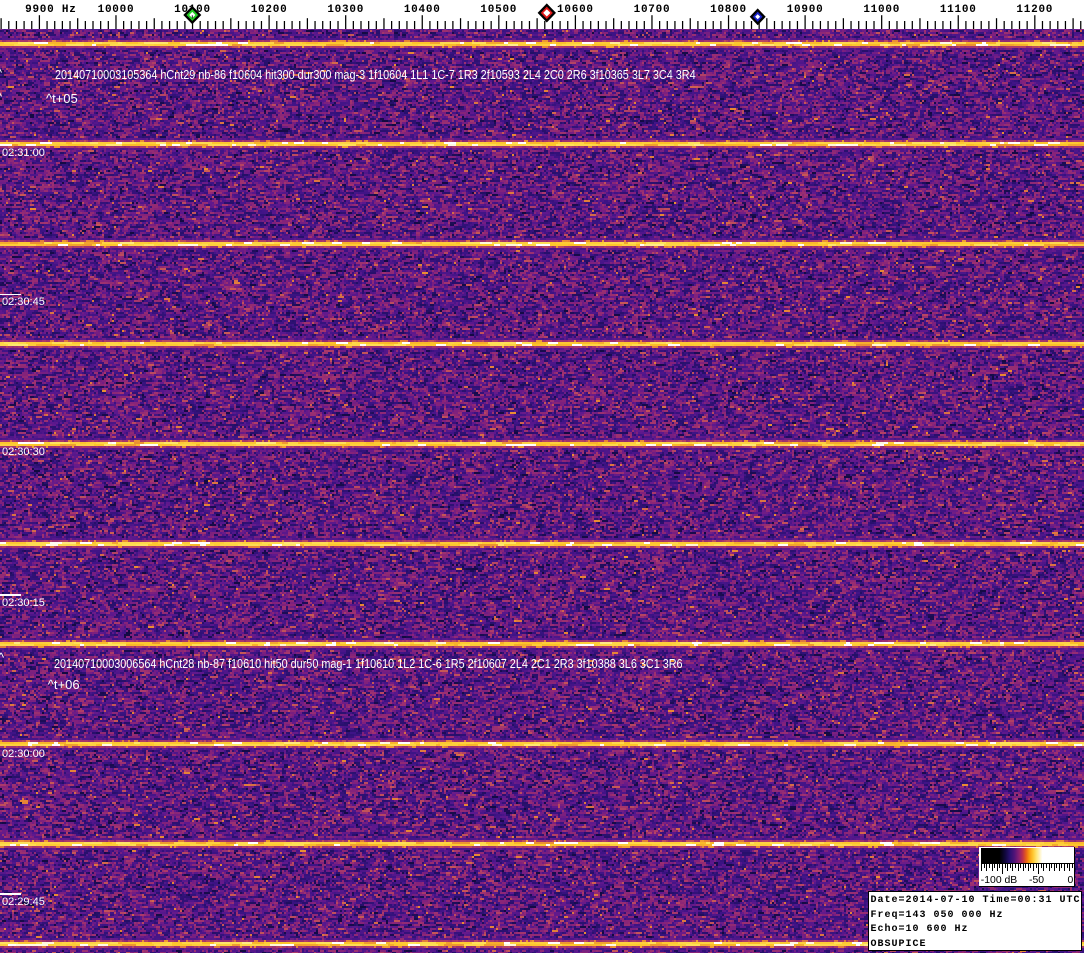 The width and height of the screenshot is (1084, 953). What do you see at coordinates (575, 10) in the screenshot?
I see `svg-text: 10600` at bounding box center [575, 10].